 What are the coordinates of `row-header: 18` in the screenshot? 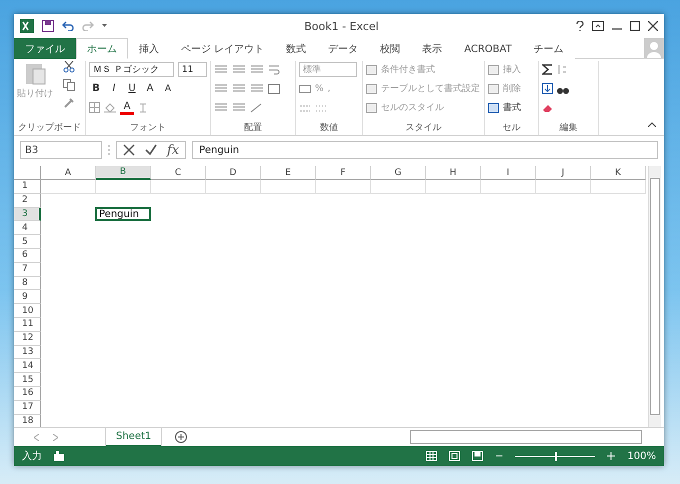 It's located at (27, 420).